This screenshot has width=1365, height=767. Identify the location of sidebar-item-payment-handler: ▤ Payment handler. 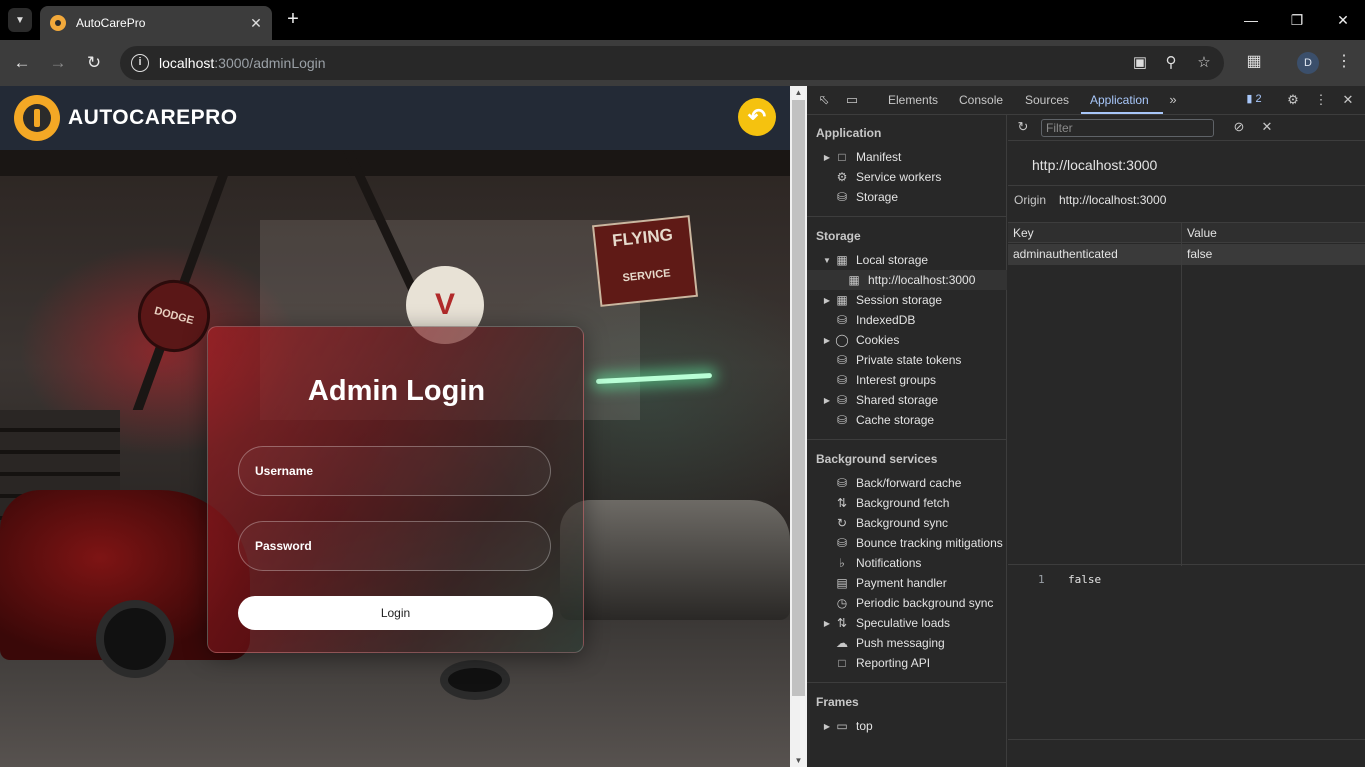
(907, 583).